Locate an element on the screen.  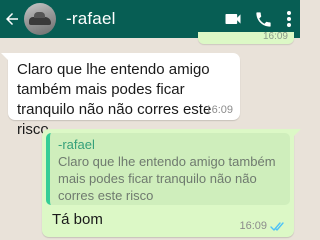
outgoing-message-time: 16:09 is located at coordinates (253, 226).